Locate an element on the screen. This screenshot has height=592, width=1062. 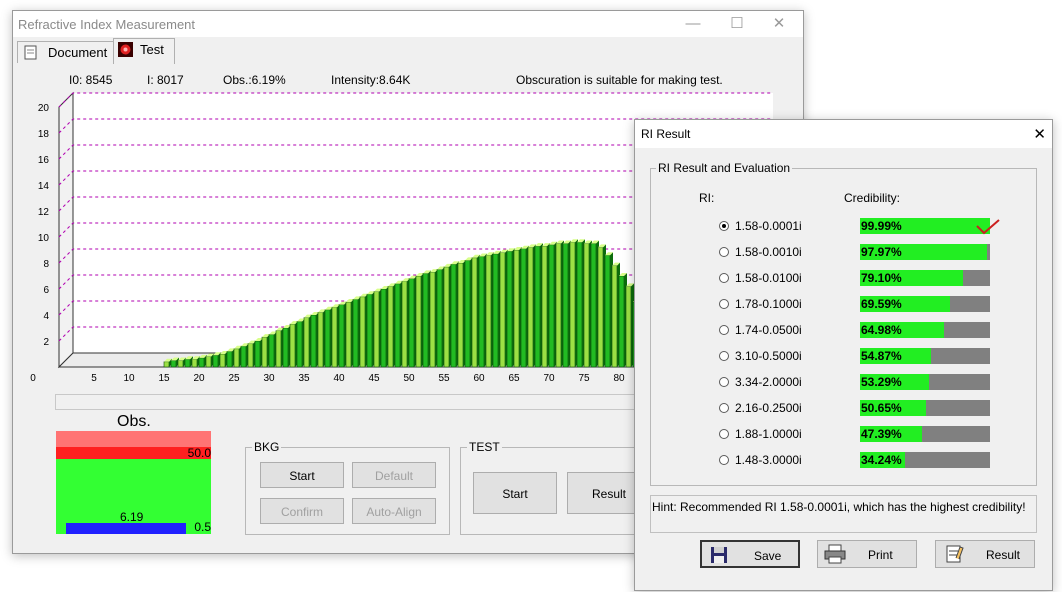
x-tick-label: 75 is located at coordinates (584, 378).